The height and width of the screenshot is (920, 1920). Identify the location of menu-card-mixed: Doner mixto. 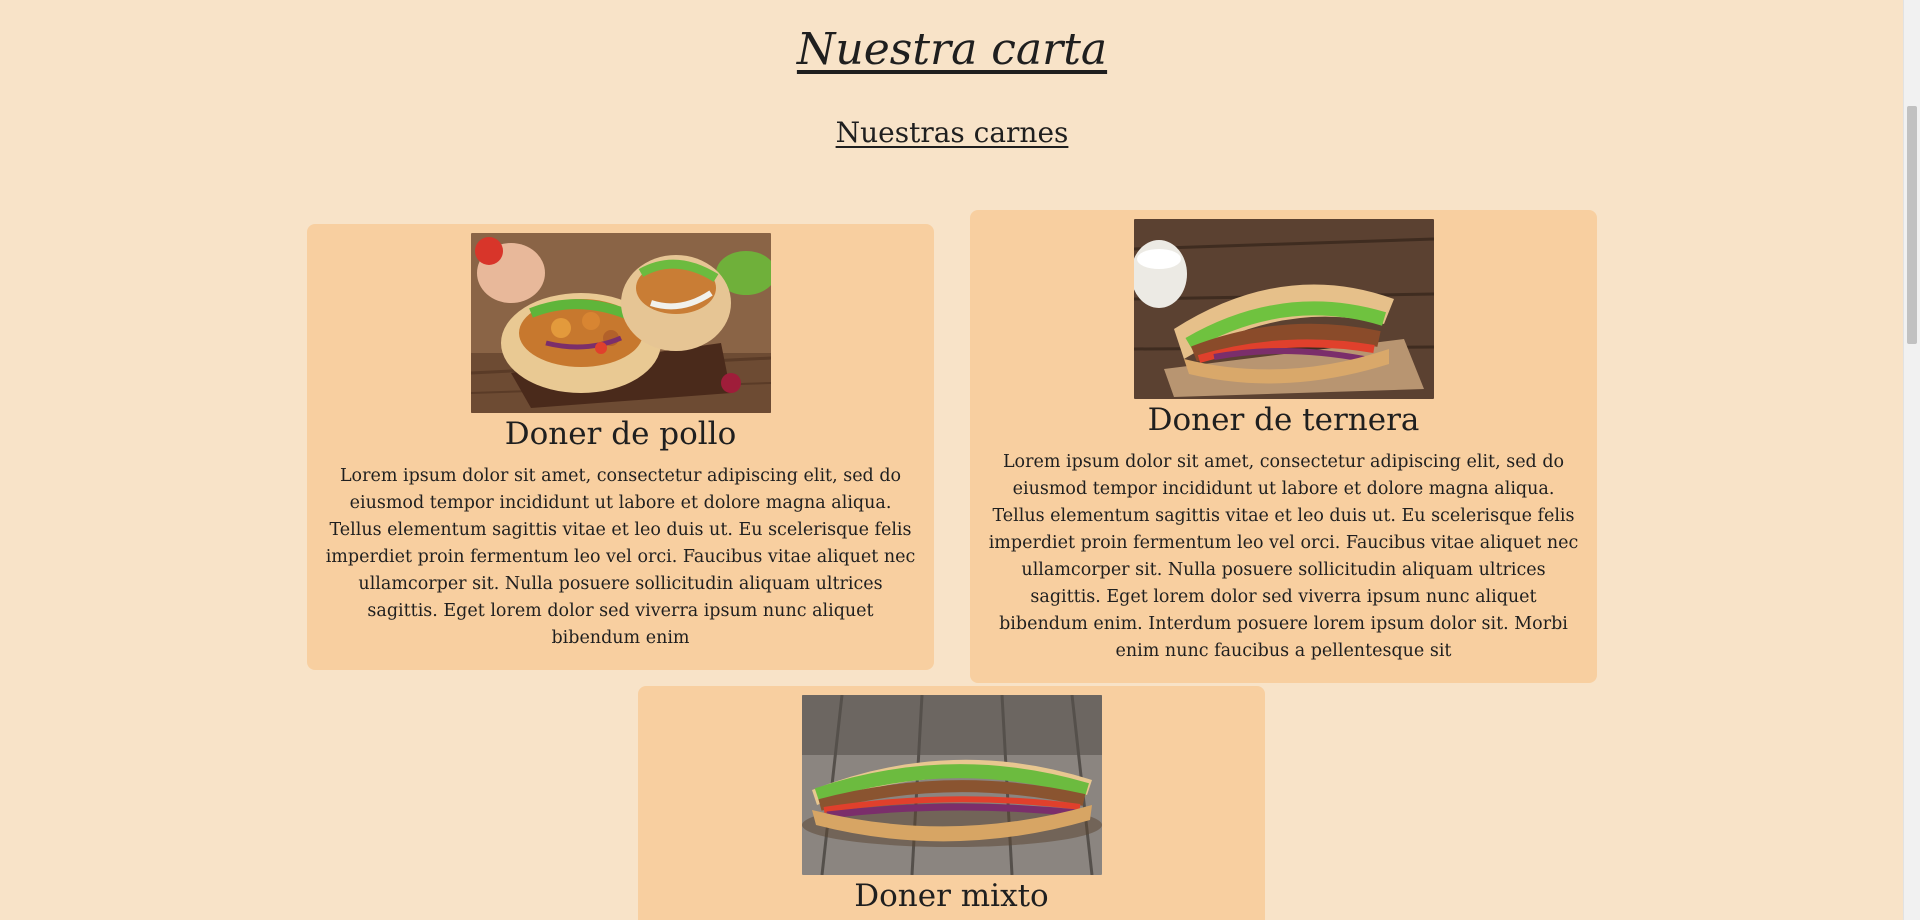
(951, 803).